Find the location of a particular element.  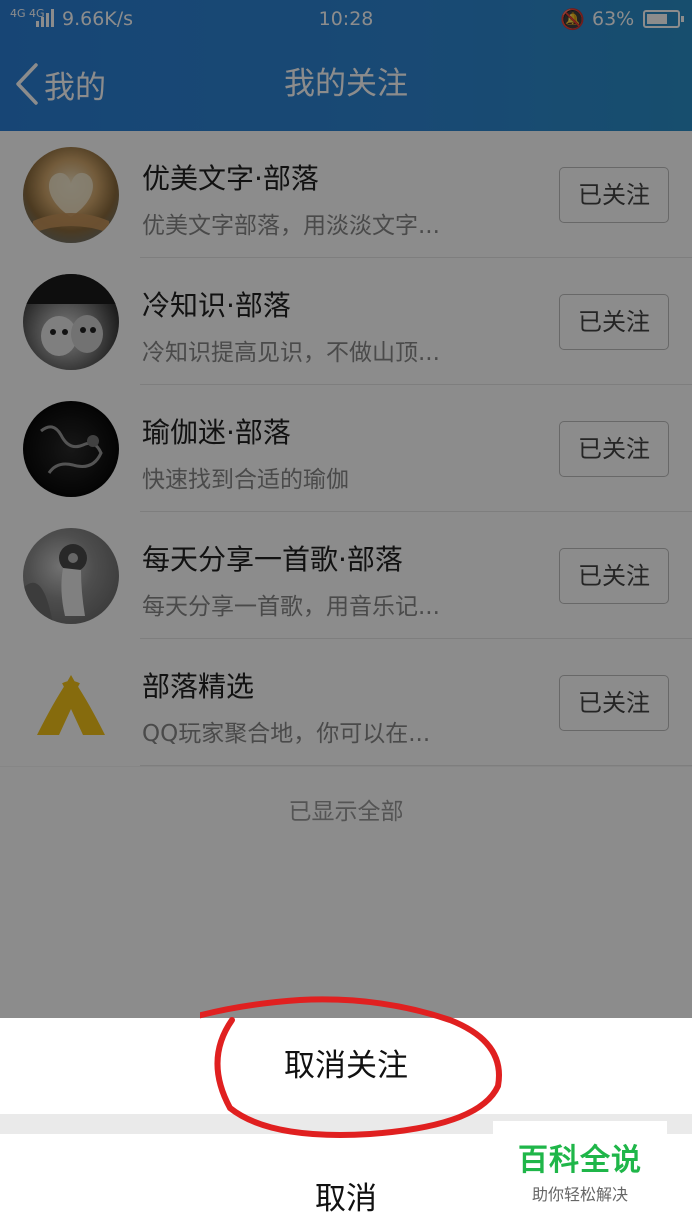

watermark-title: 百科全说 is located at coordinates (580, 1160).